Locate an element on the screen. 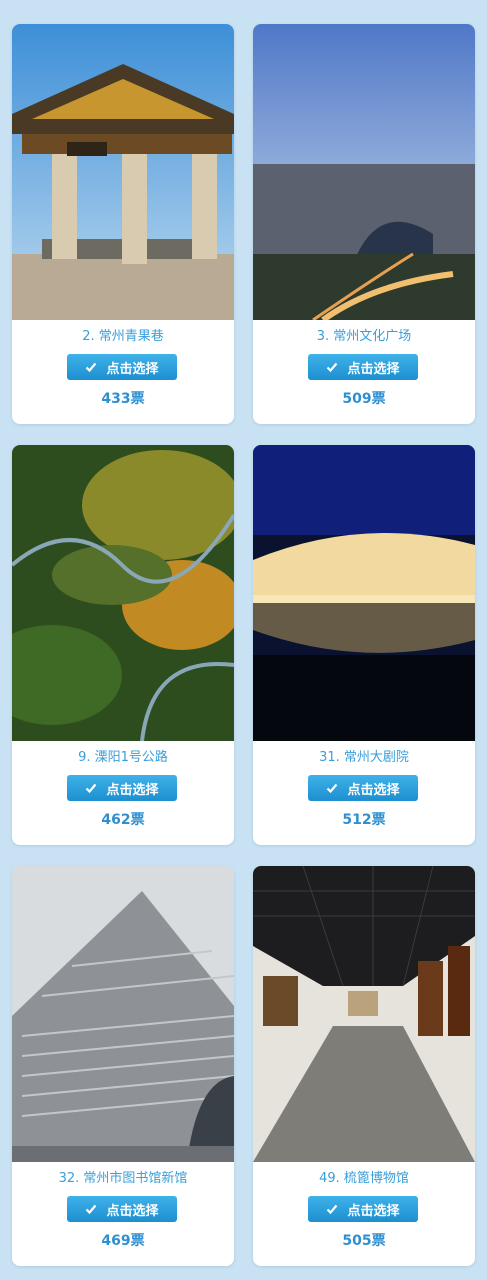 This screenshot has height=1280, width=487. candidate-card: 3. 常州文化广场 点击选择 509票 is located at coordinates (364, 224).